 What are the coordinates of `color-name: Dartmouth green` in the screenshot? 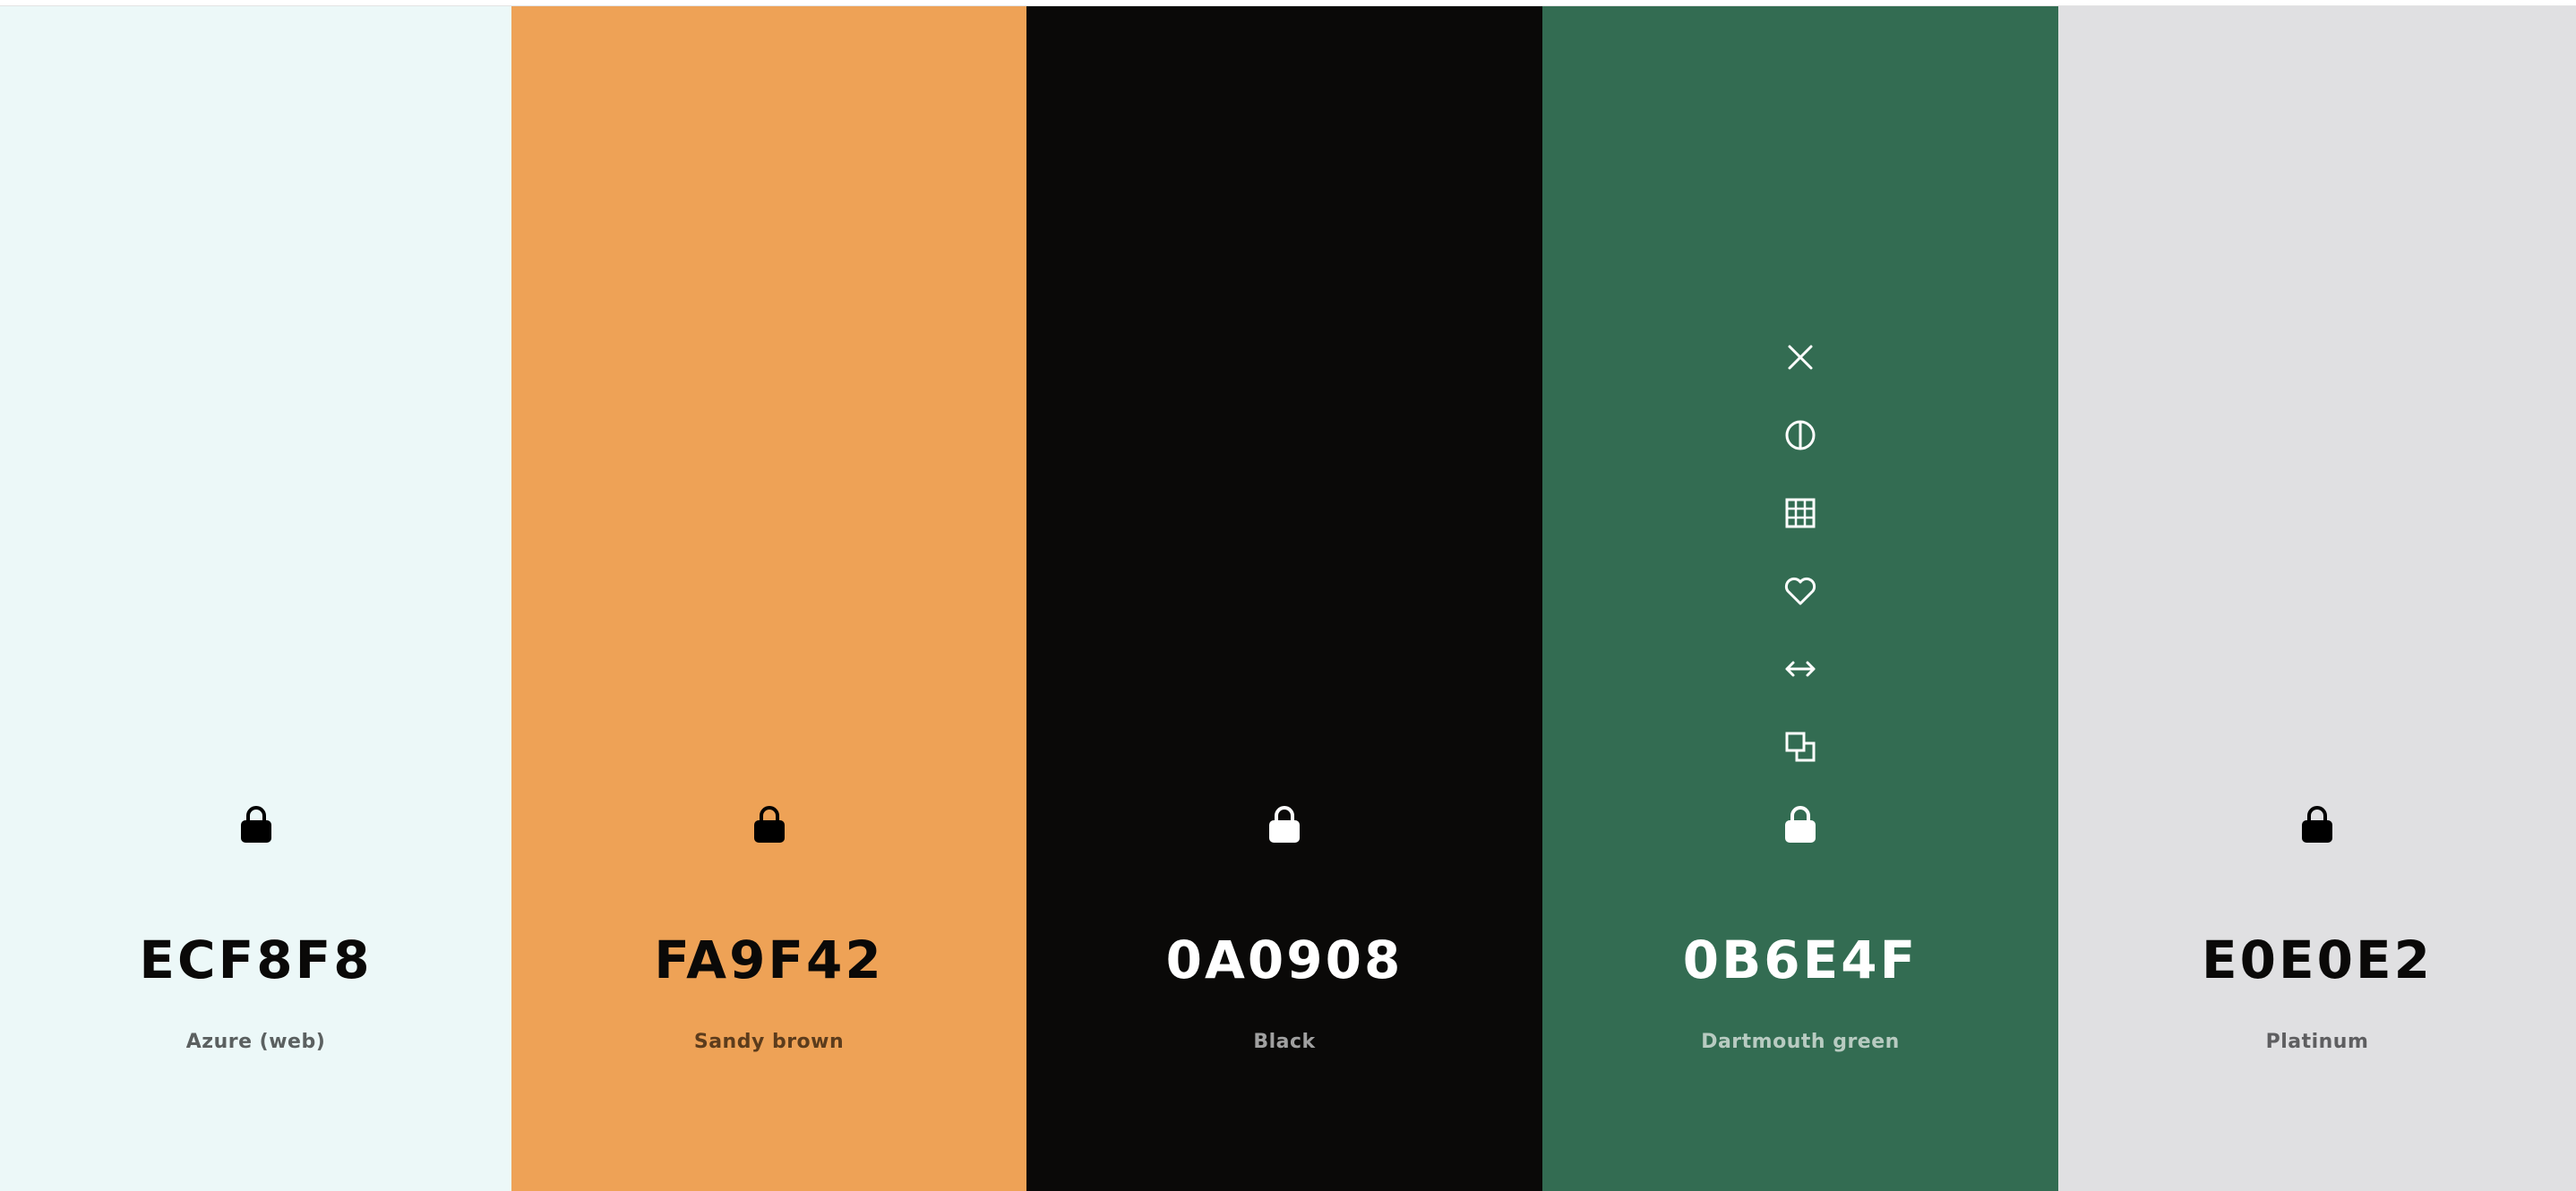 It's located at (1800, 1042).